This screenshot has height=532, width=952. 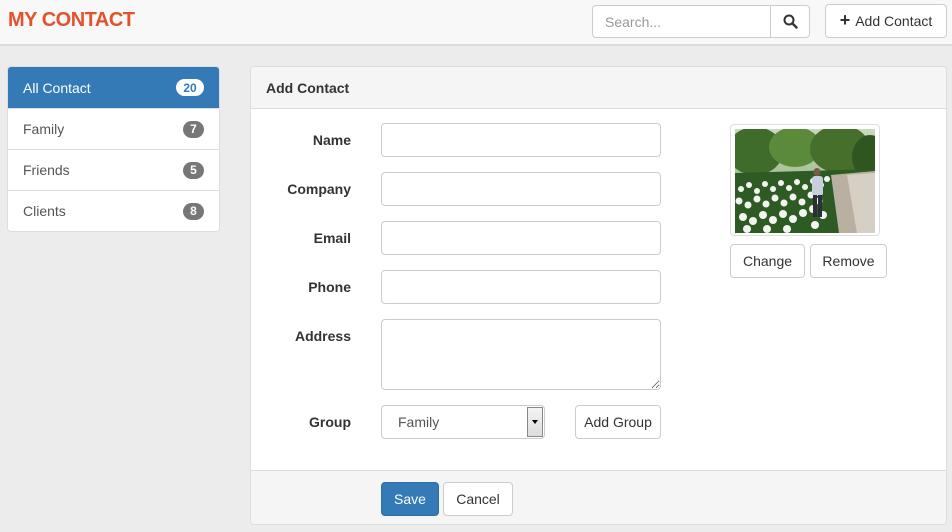 I want to click on address-label: Address, so click(x=322, y=336).